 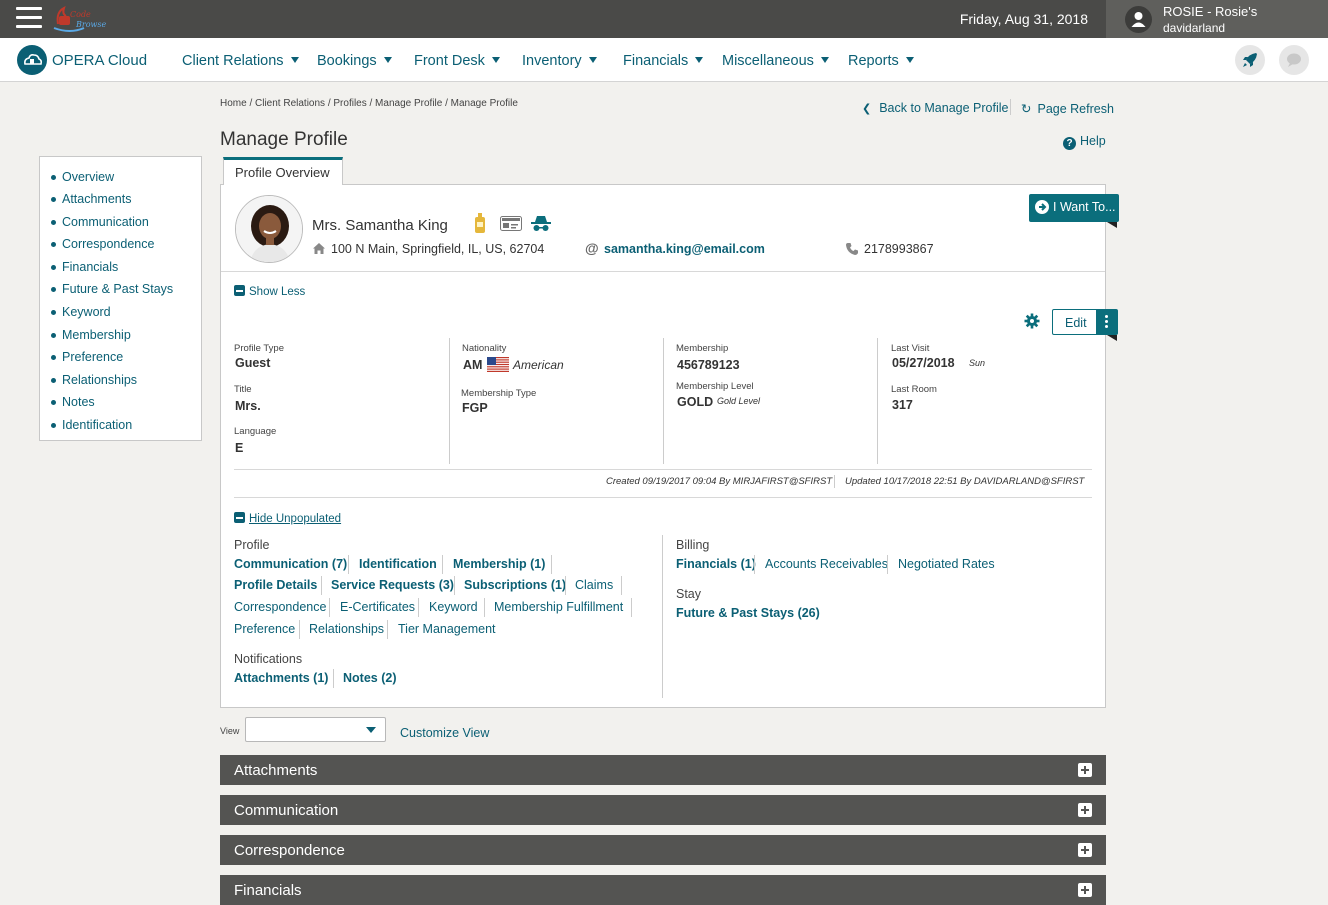 I want to click on help-link: ? Help, so click(x=1084, y=142).